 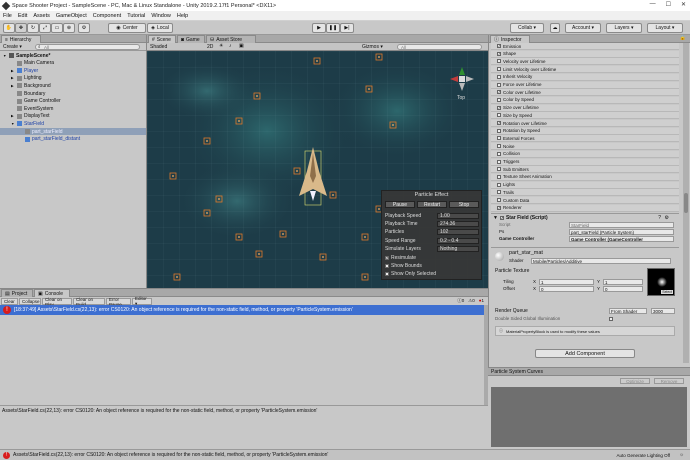 What do you see at coordinates (458, 215) in the screenshot?
I see `particle-effect-row-value: 1.00` at bounding box center [458, 215].